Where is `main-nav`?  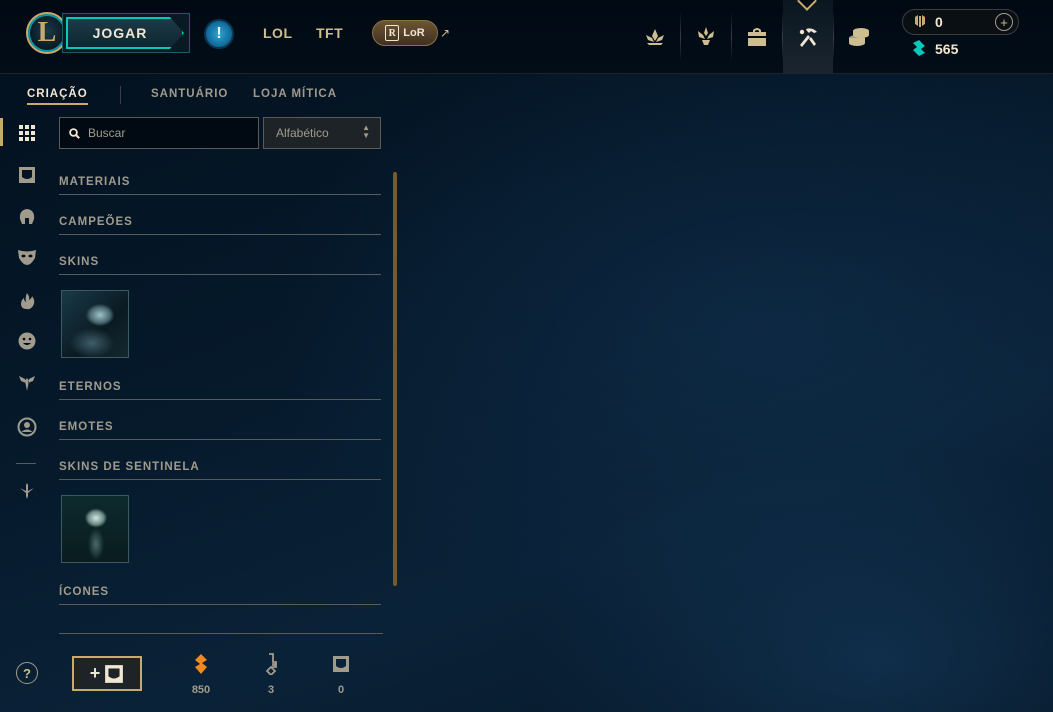 main-nav is located at coordinates (757, 37).